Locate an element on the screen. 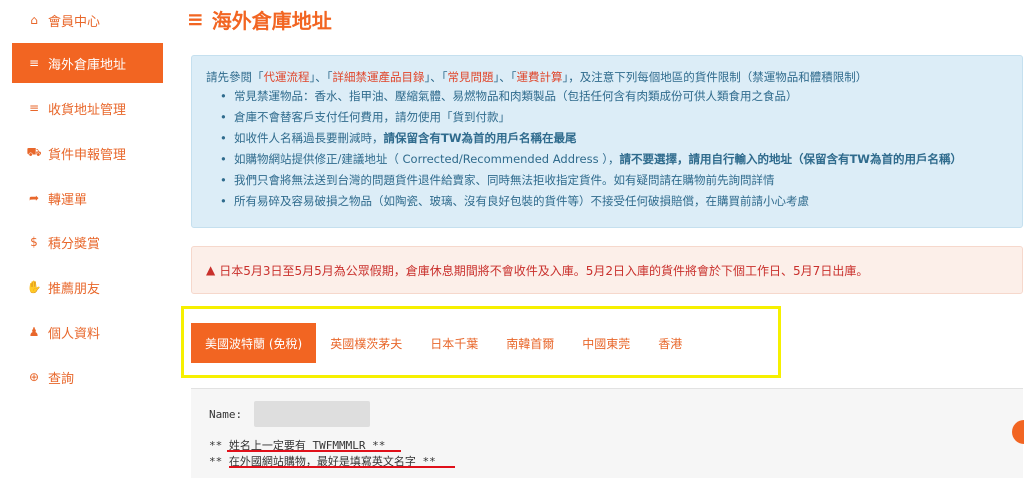 This screenshot has width=1024, height=478. dollar-icon: $ is located at coordinates (34, 242).